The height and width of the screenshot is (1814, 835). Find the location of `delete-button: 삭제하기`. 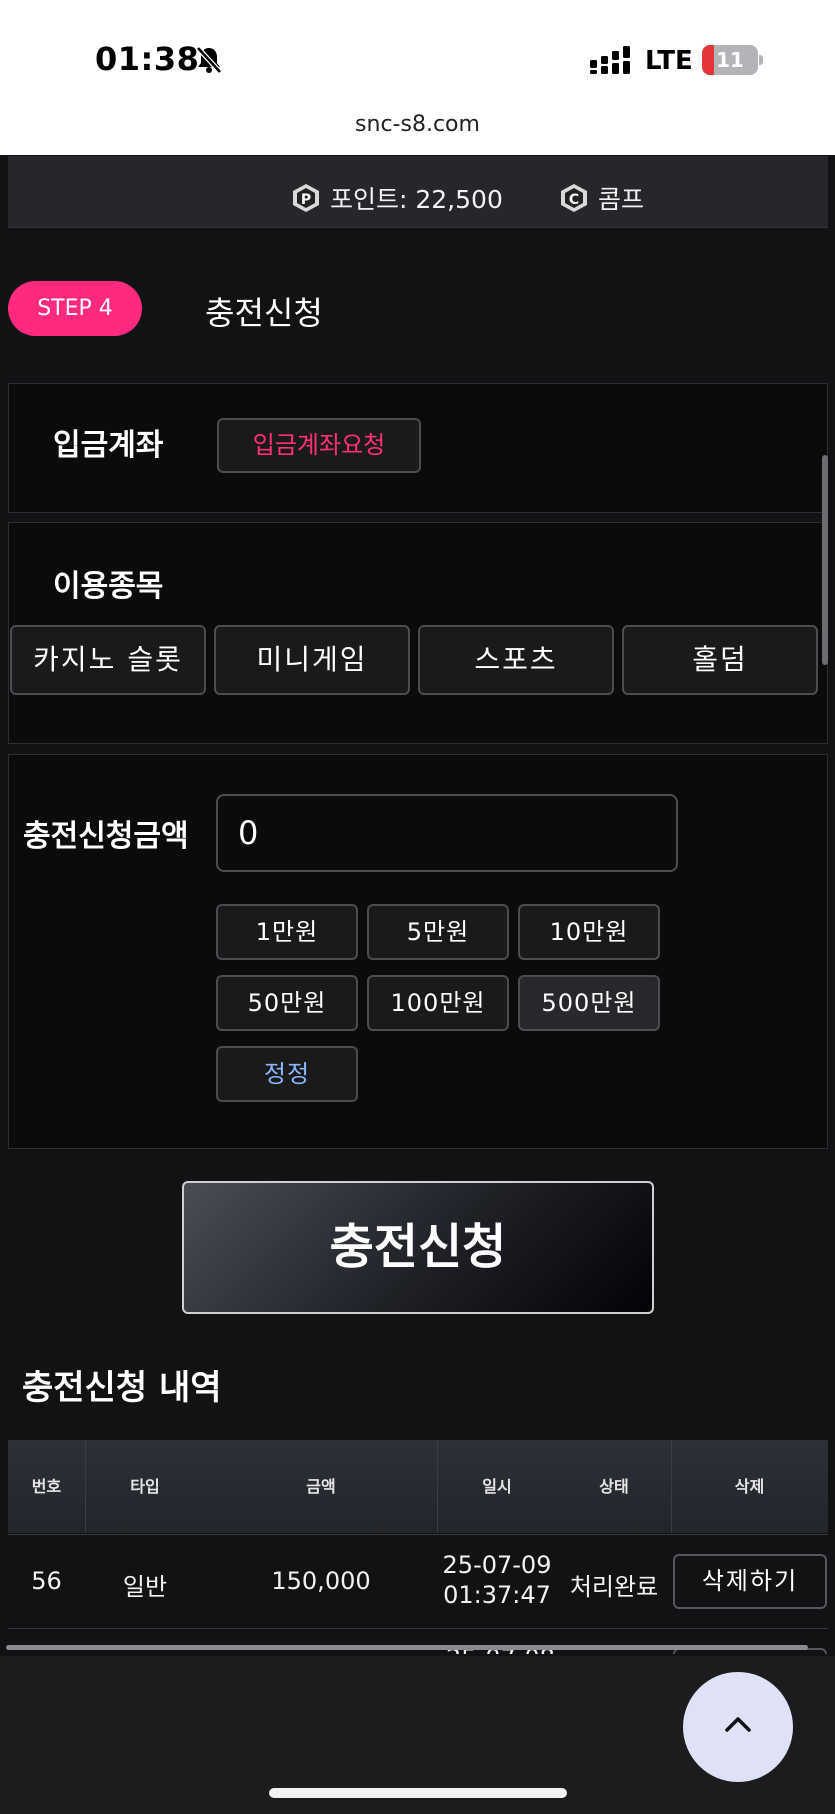

delete-button: 삭제하기 is located at coordinates (750, 1581).